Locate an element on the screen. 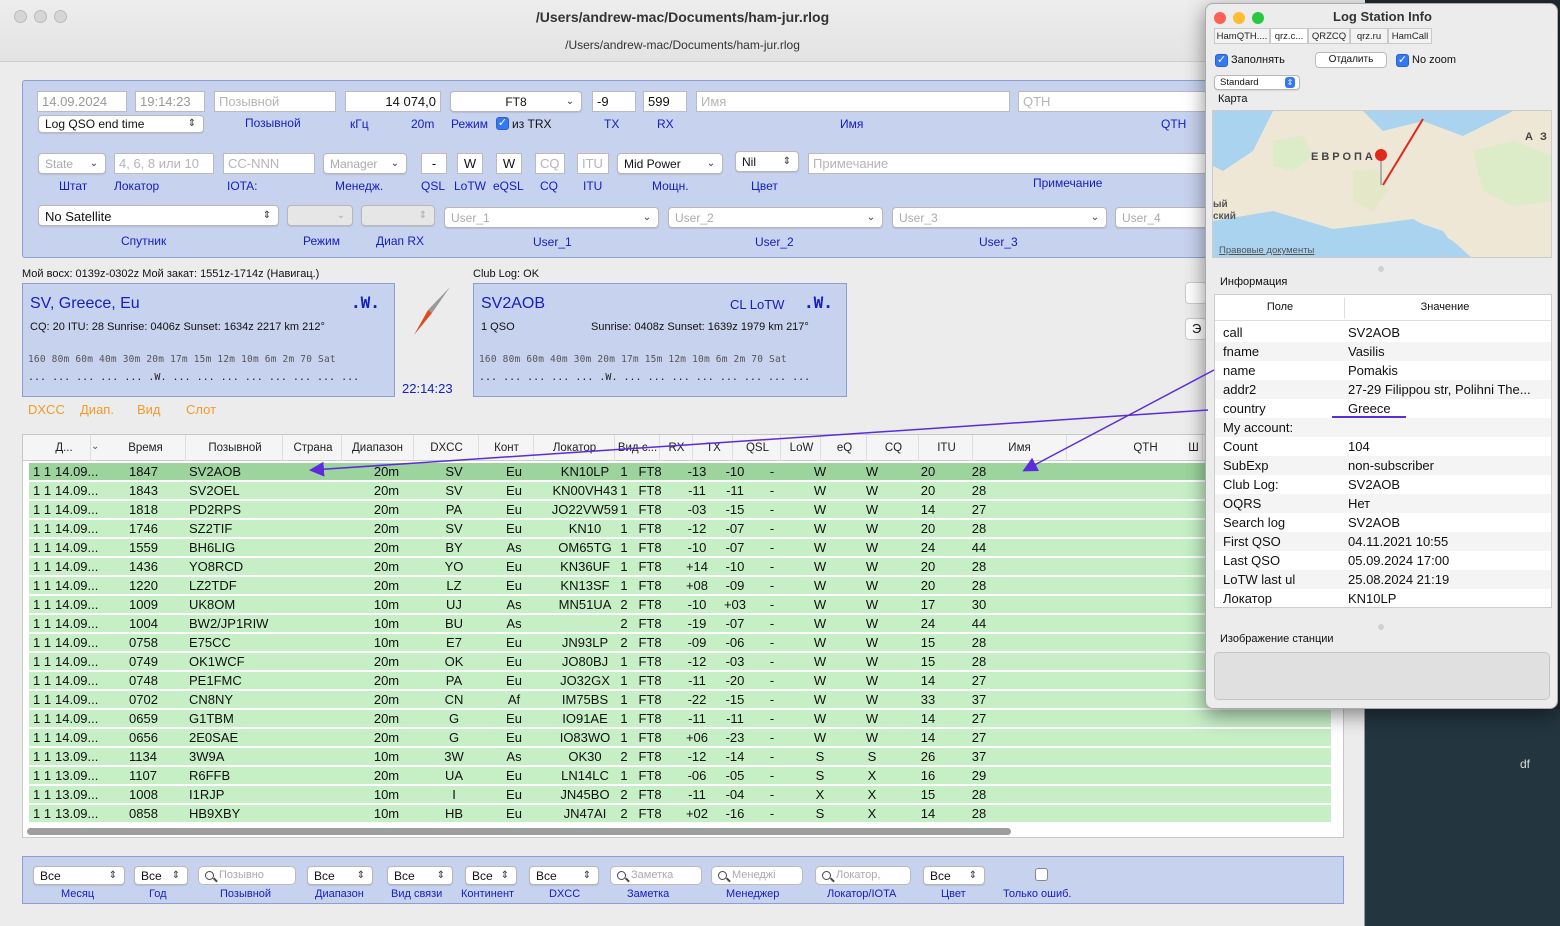 The width and height of the screenshot is (1560, 926). column-header-18: Ш is located at coordinates (1194, 448).